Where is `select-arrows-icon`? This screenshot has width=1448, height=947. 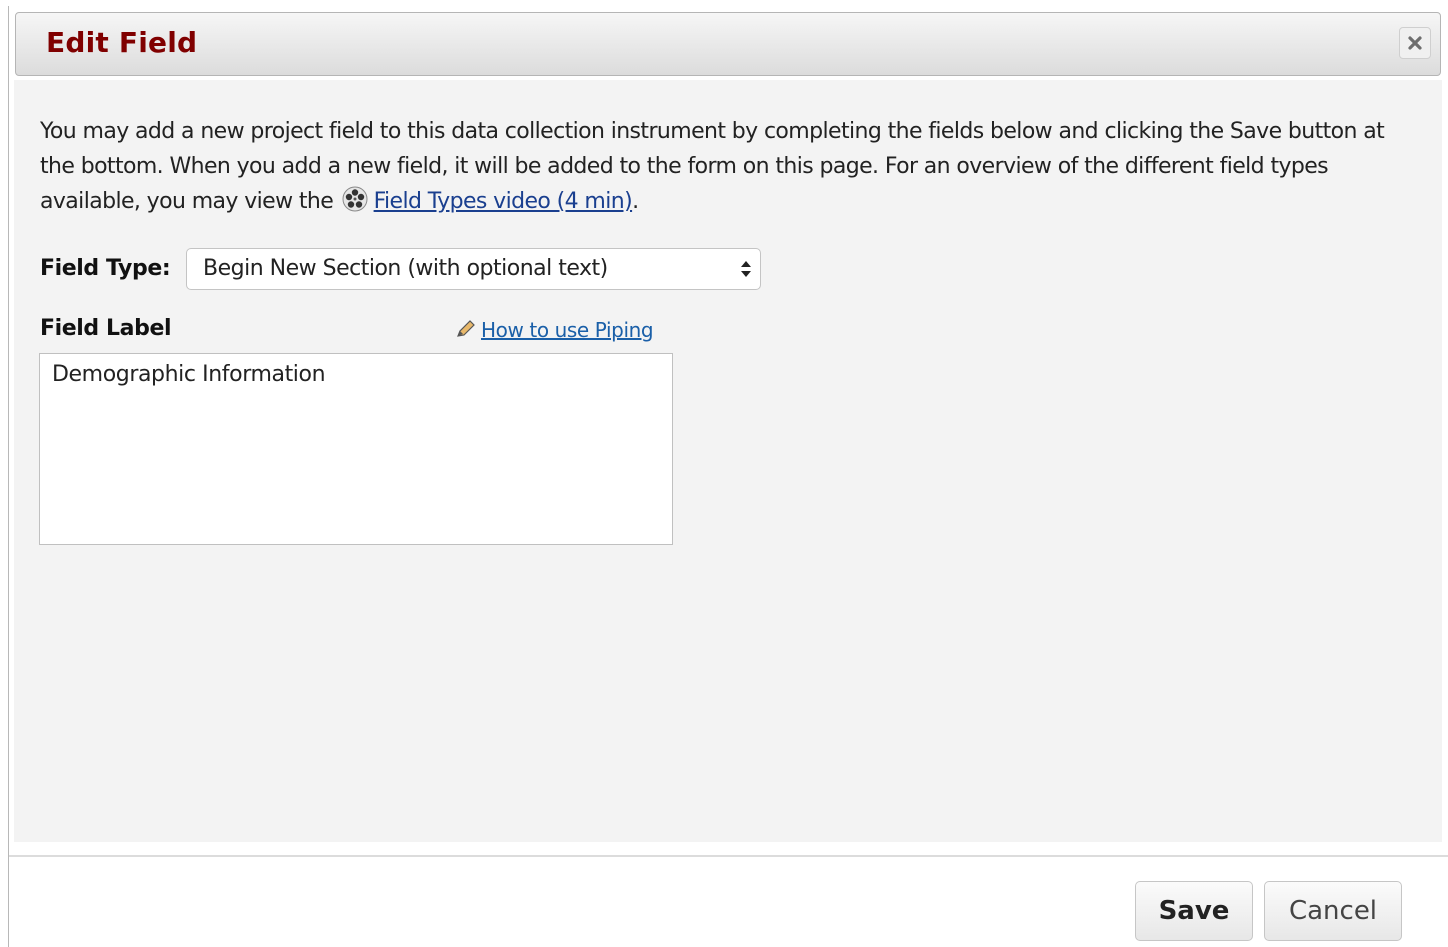 select-arrows-icon is located at coordinates (746, 269).